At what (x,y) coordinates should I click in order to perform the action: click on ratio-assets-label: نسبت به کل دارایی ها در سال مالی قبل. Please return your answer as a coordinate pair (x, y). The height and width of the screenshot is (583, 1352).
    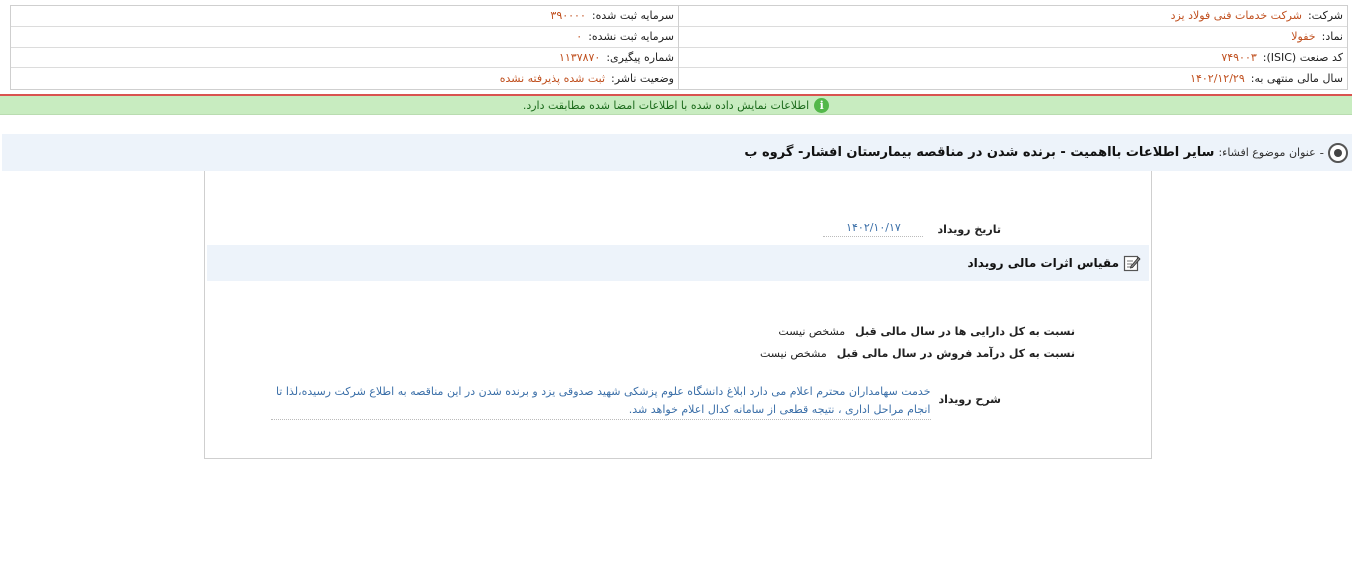
    Looking at the image, I should click on (965, 331).